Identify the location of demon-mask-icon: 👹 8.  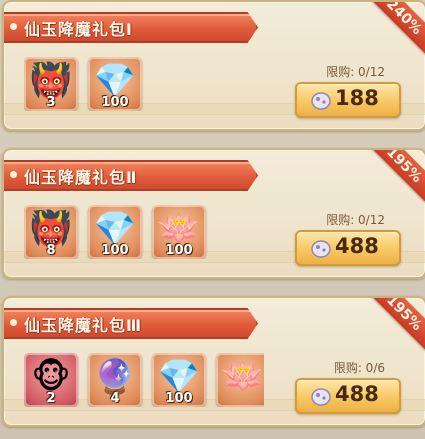
(51, 232).